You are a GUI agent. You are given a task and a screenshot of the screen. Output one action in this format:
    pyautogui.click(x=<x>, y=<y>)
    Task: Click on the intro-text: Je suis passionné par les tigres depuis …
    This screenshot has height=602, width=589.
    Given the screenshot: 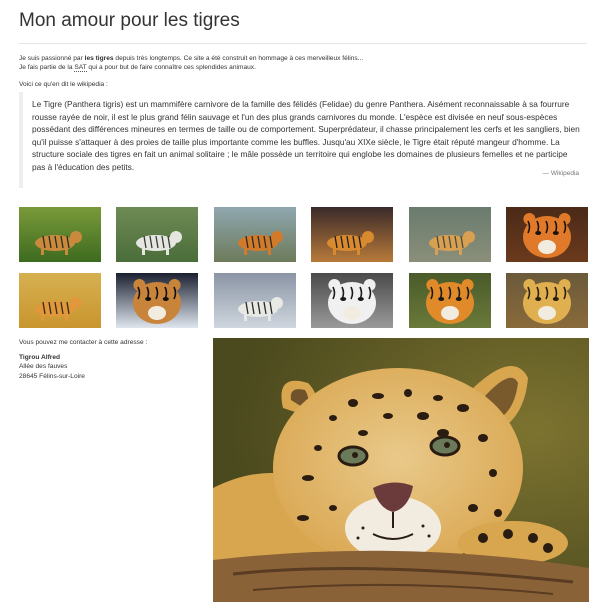 What is the action you would take?
    pyautogui.click(x=299, y=63)
    